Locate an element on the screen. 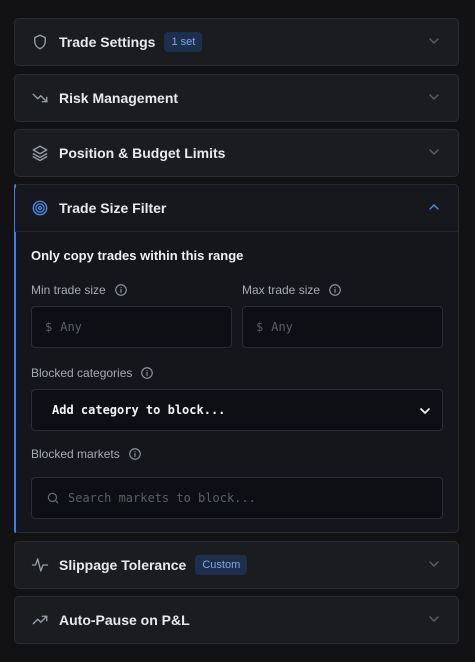 The image size is (475, 662). slippage-tolerance-header: Slippage Tolerance Custom is located at coordinates (236, 565).